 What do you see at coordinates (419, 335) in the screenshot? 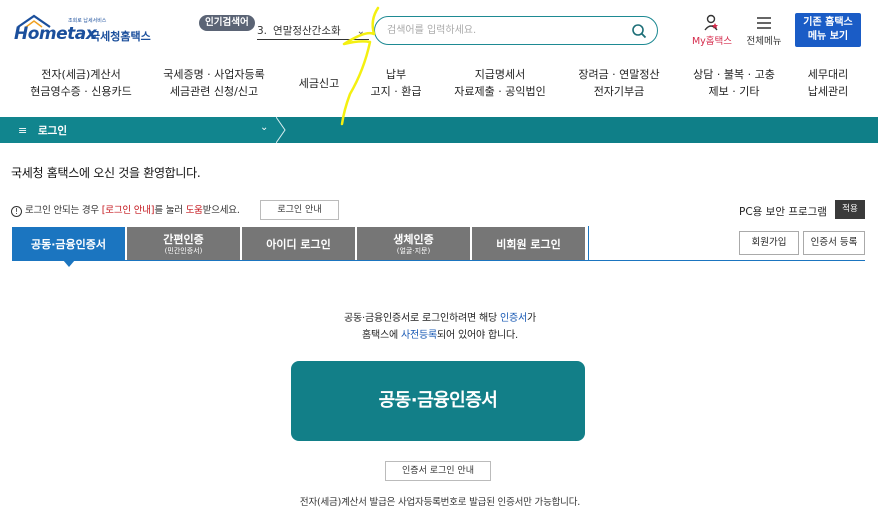
I see `description-highlight: 사전등록` at bounding box center [419, 335].